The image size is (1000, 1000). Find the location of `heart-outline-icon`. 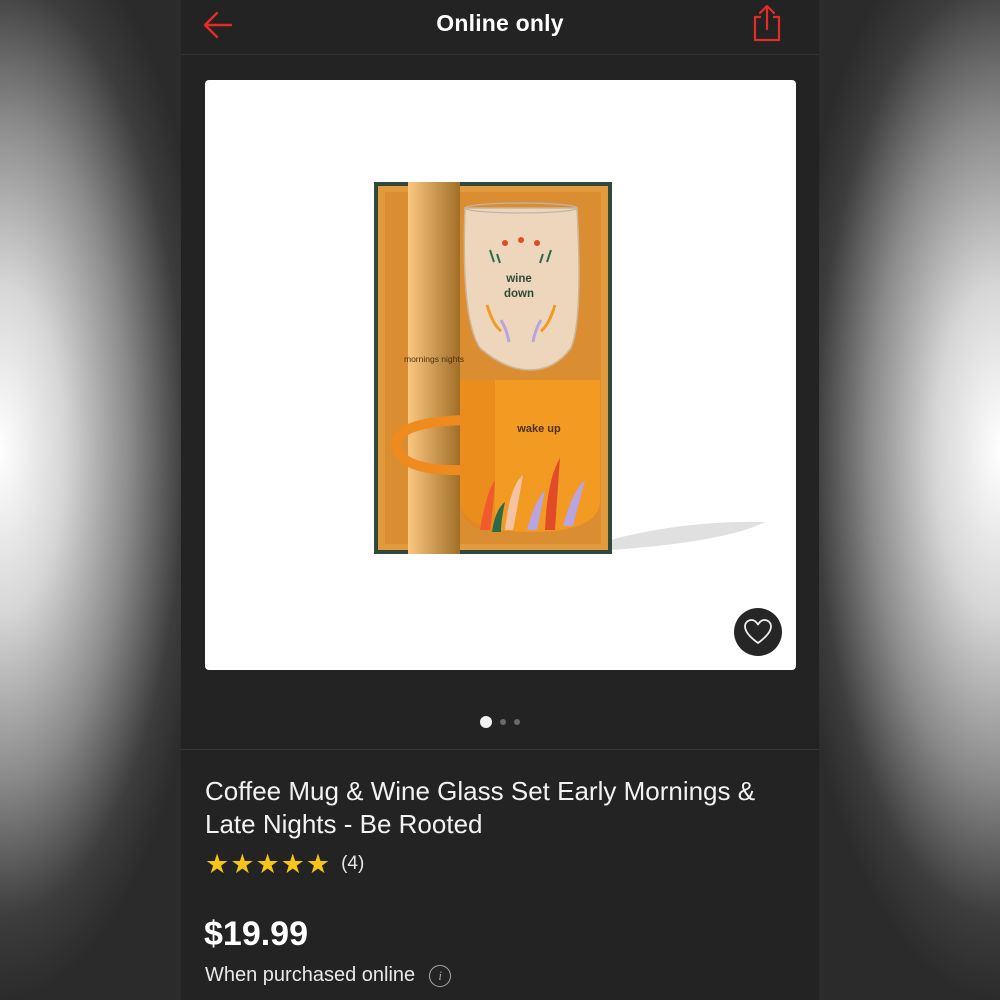

heart-outline-icon is located at coordinates (758, 631).